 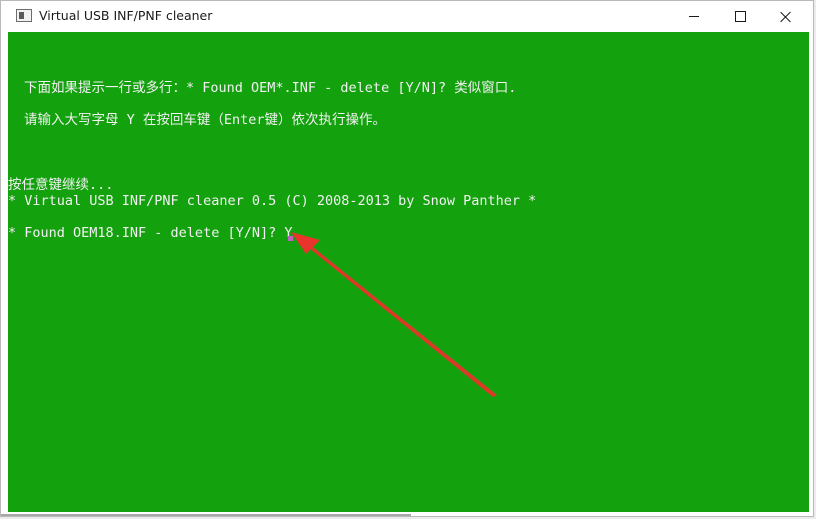 I want to click on arrow-shaft, so click(x=399, y=319).